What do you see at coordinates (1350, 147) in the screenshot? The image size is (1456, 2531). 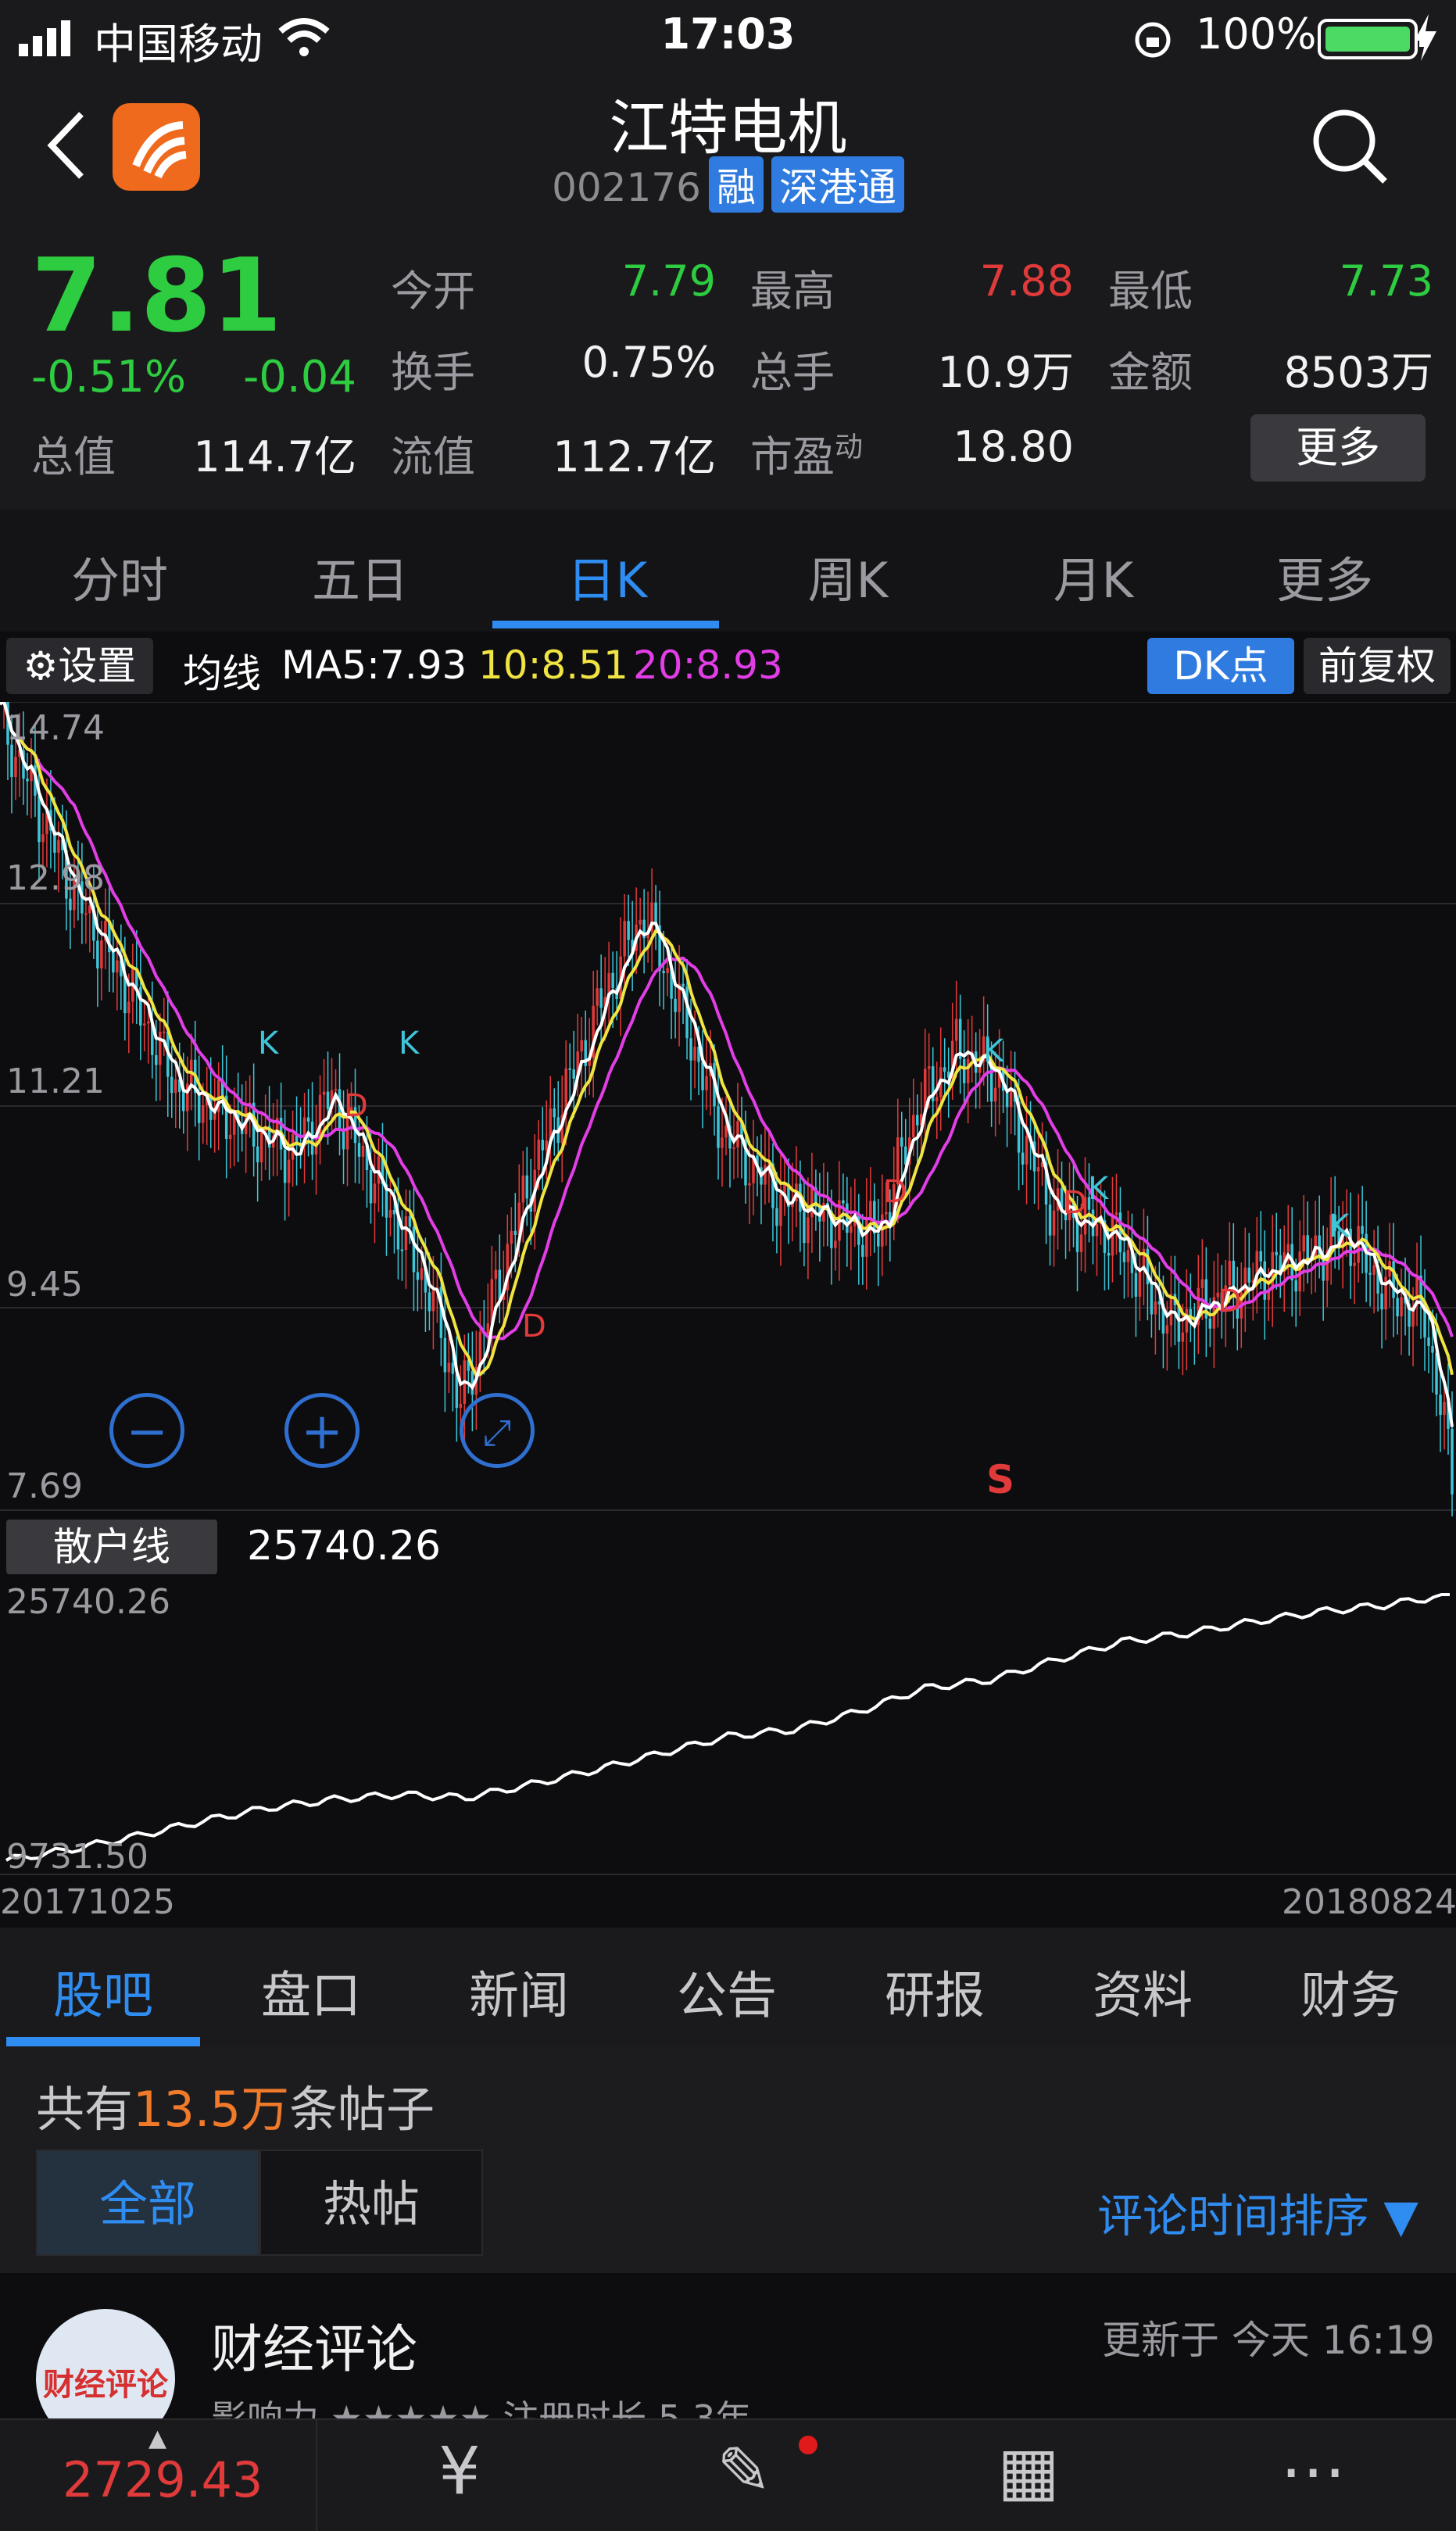 I see `search-icon` at bounding box center [1350, 147].